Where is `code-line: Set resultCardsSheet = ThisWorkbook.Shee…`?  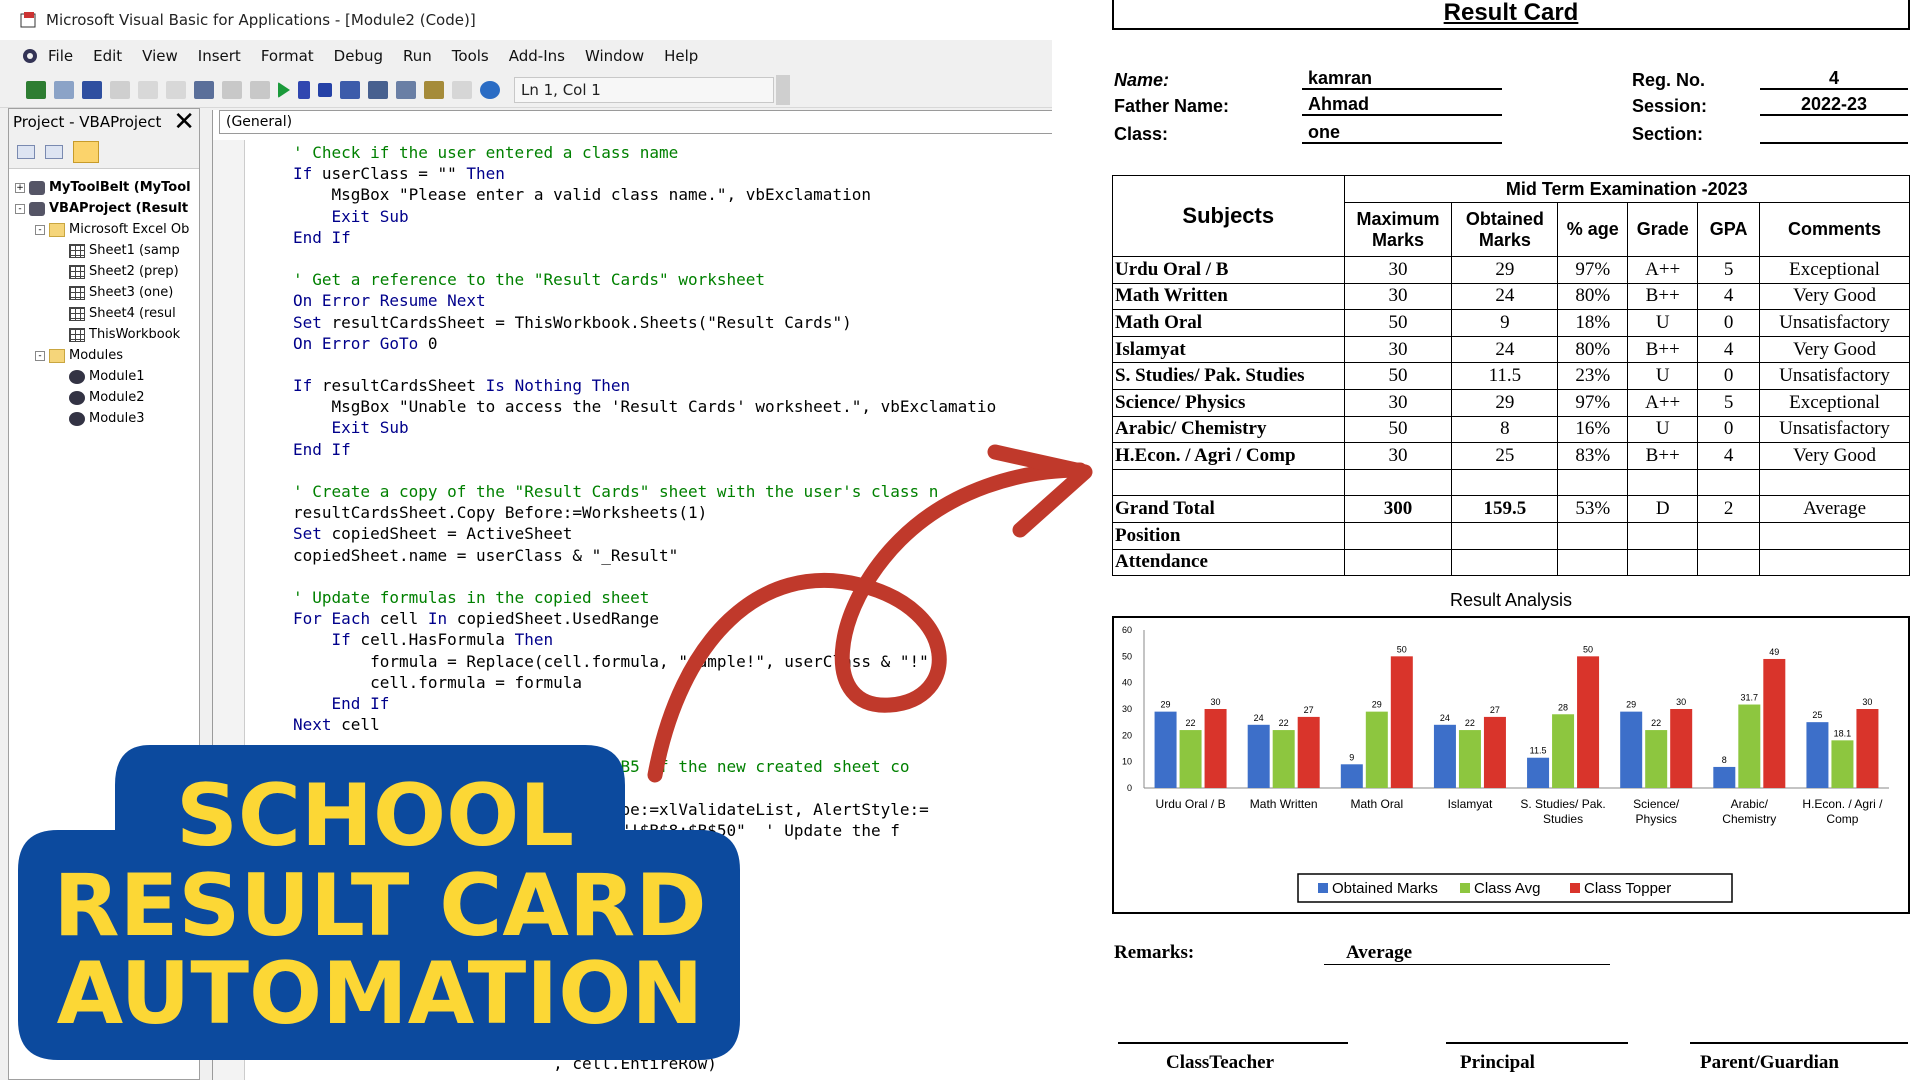 code-line: Set resultCardsSheet = ThisWorkbook.Shee… is located at coordinates (672, 322).